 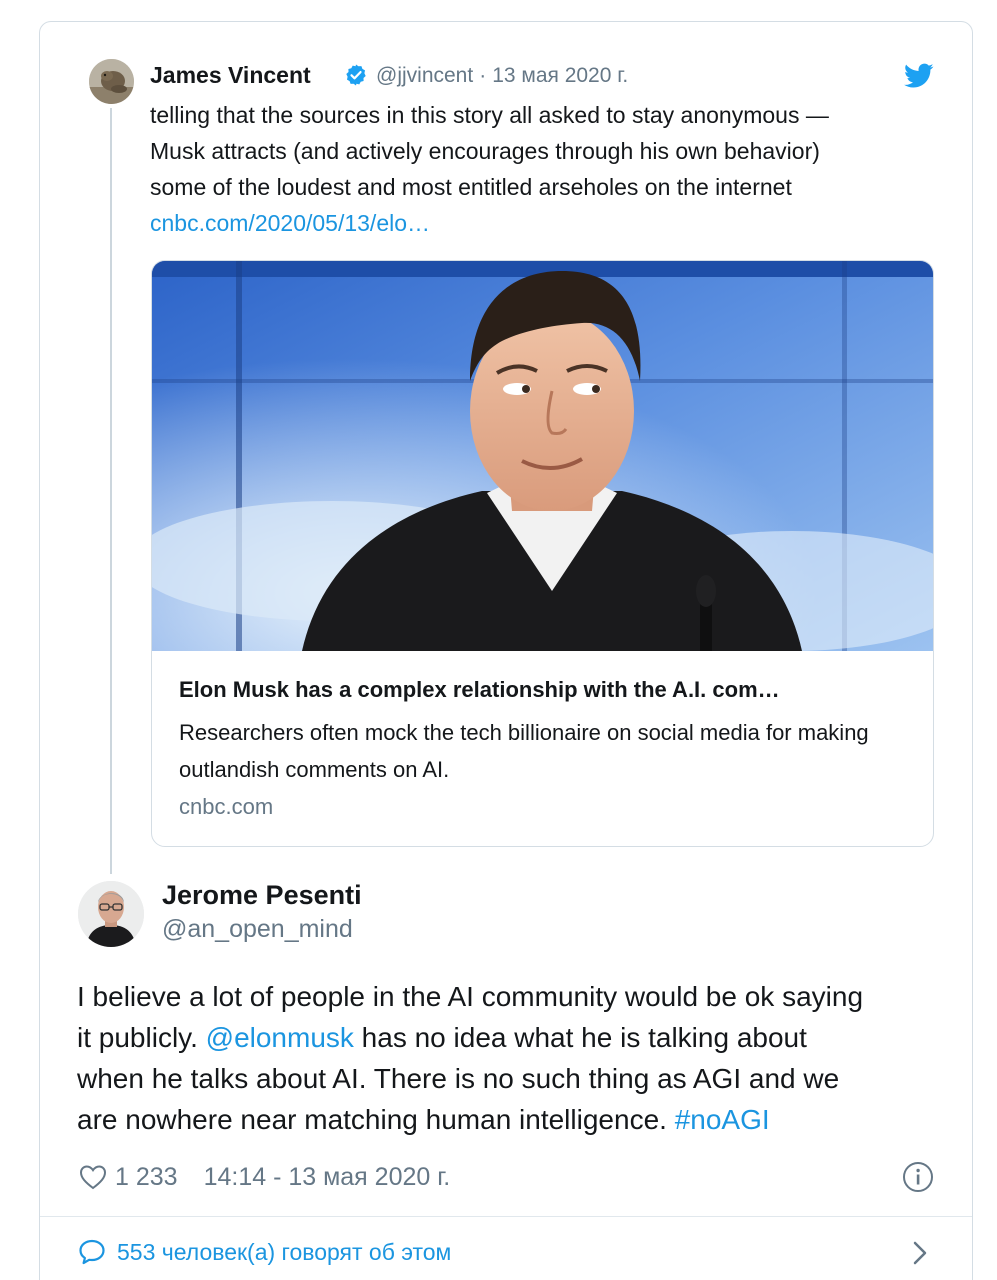 I want to click on mention-link: @elonmusk, so click(x=280, y=1037).